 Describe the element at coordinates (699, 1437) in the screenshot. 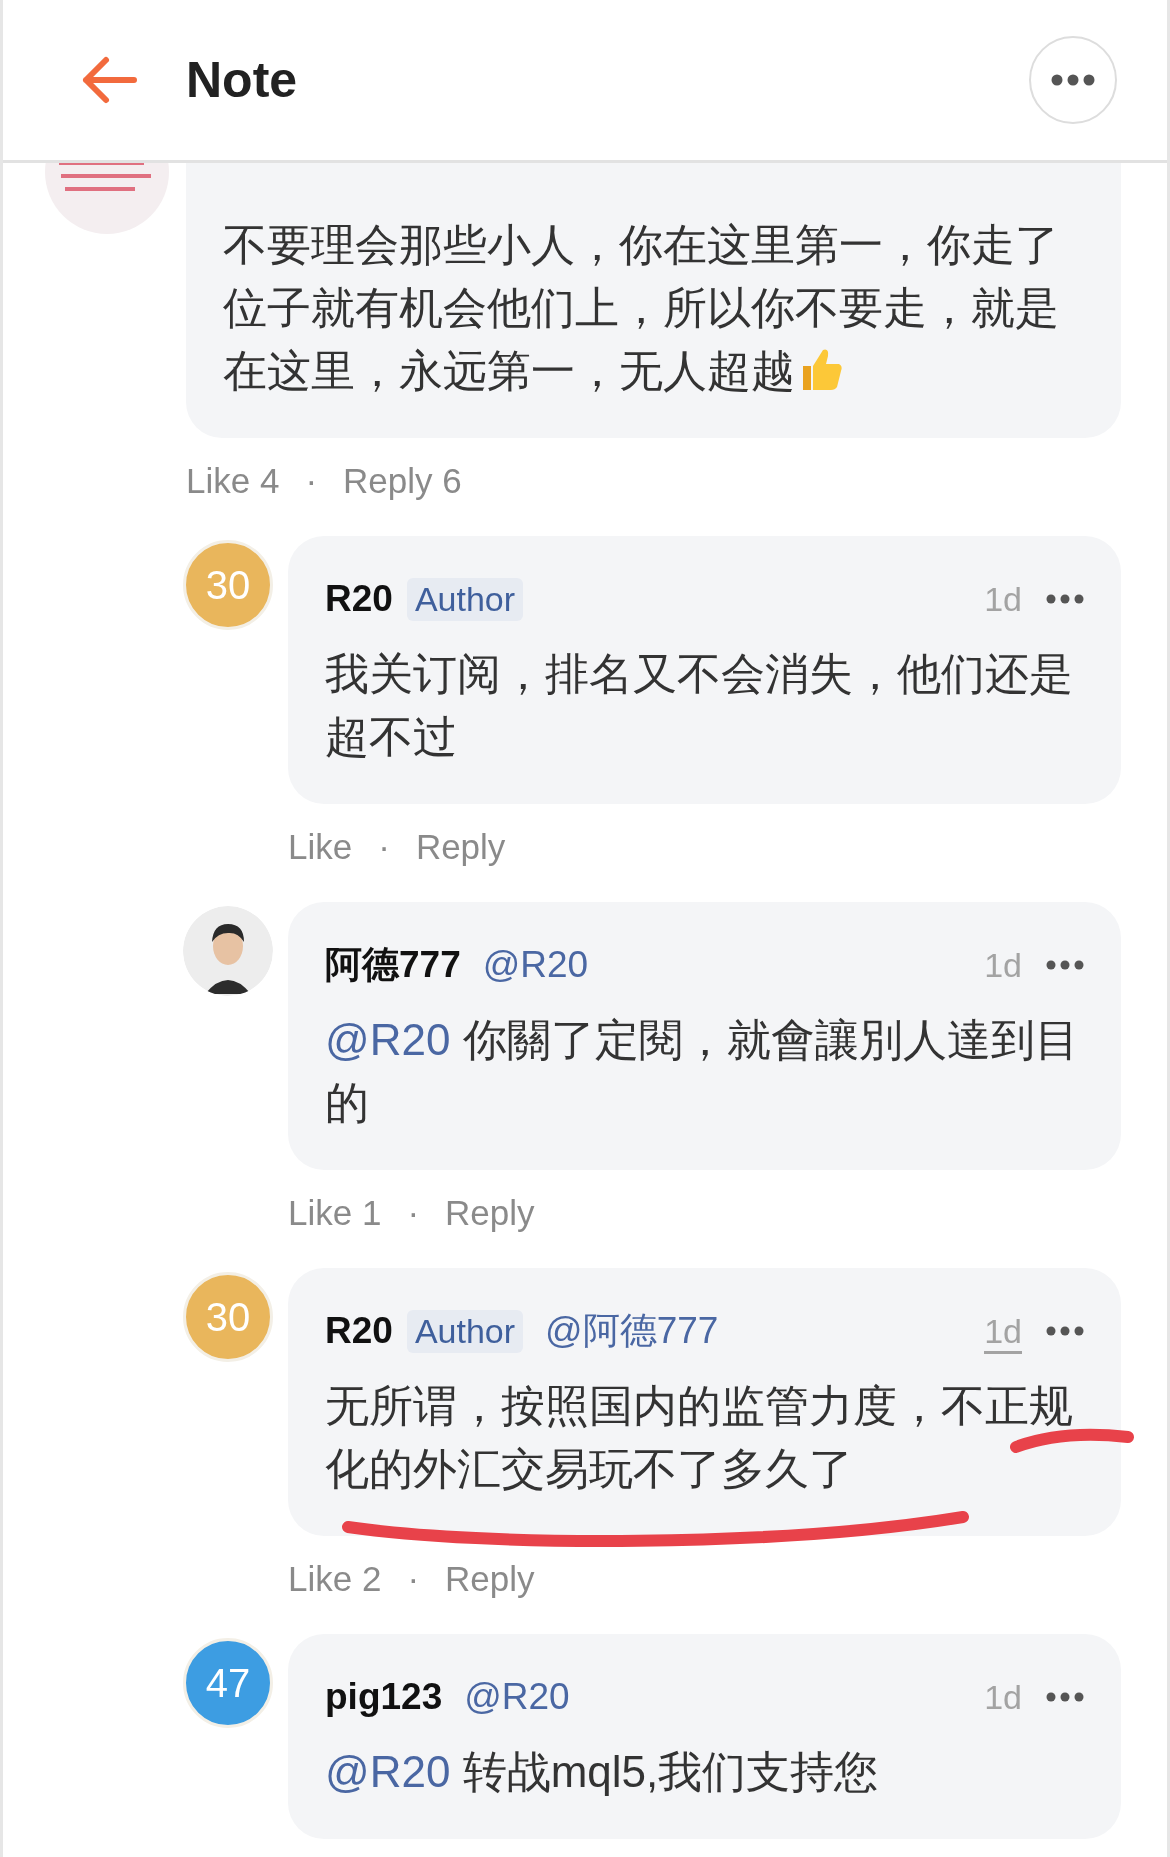

I see `comment-text: 无所谓，按照国内的监管力度，不正规化的外汇交易玩不了多久了` at that location.